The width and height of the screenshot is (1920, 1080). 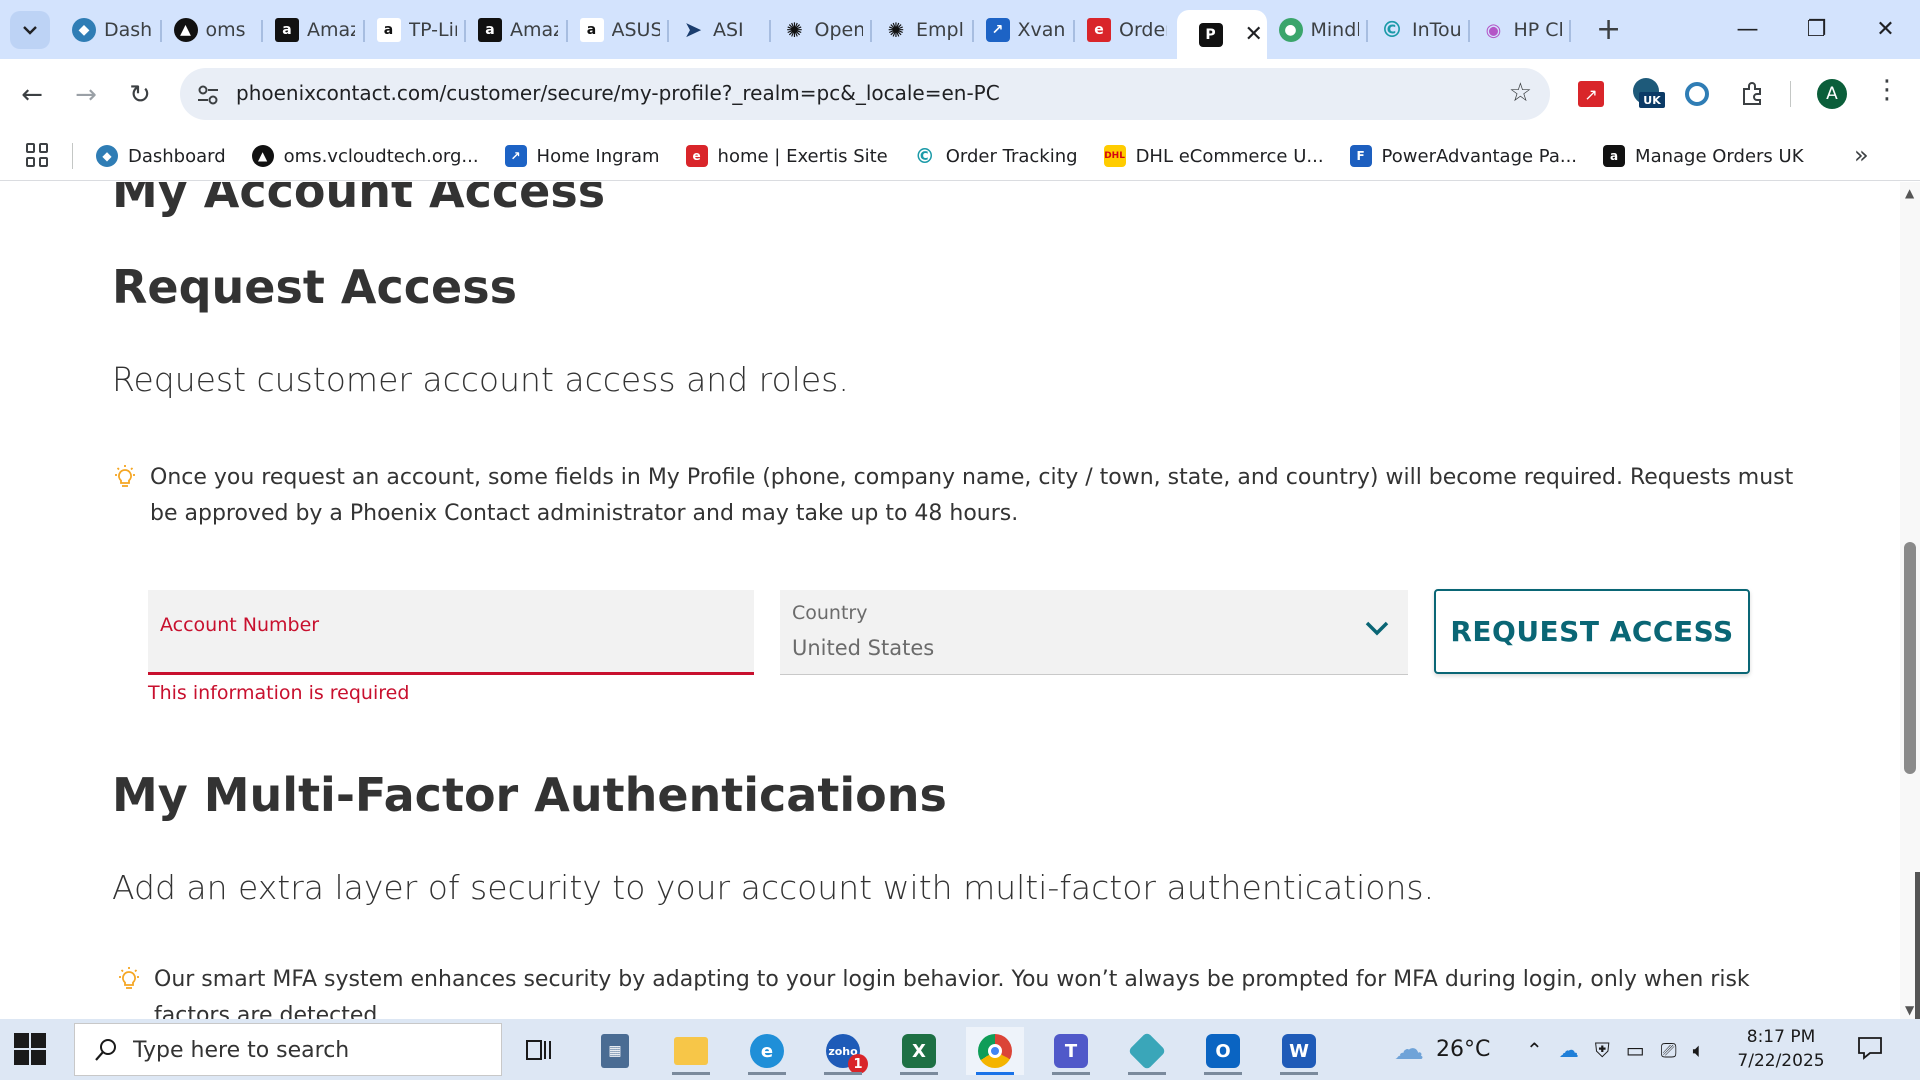 What do you see at coordinates (1099, 30) in the screenshot?
I see `exertis-favicon-icon: e` at bounding box center [1099, 30].